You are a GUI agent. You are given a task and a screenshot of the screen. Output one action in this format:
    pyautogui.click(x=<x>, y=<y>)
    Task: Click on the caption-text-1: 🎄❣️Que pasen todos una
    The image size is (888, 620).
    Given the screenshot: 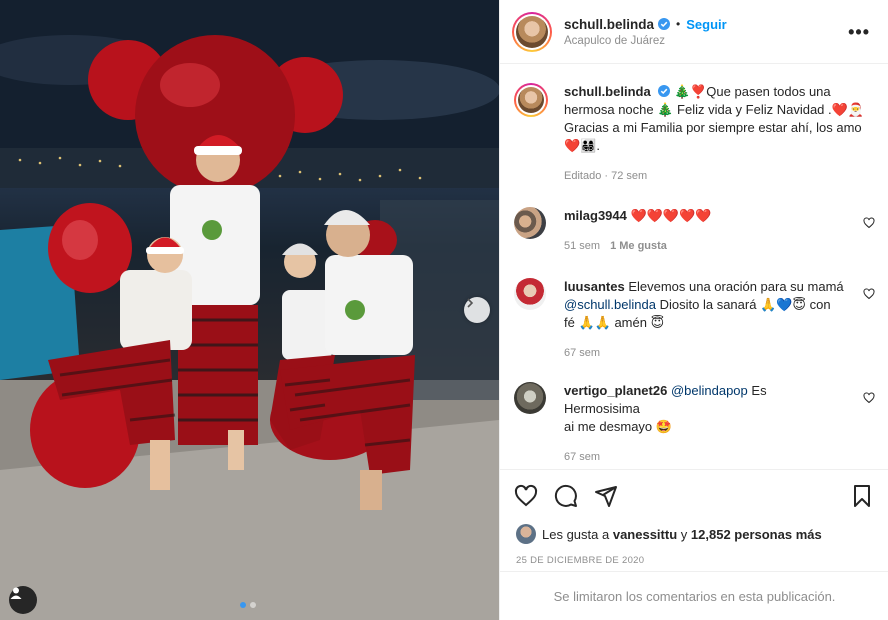 What is the action you would take?
    pyautogui.click(x=752, y=91)
    